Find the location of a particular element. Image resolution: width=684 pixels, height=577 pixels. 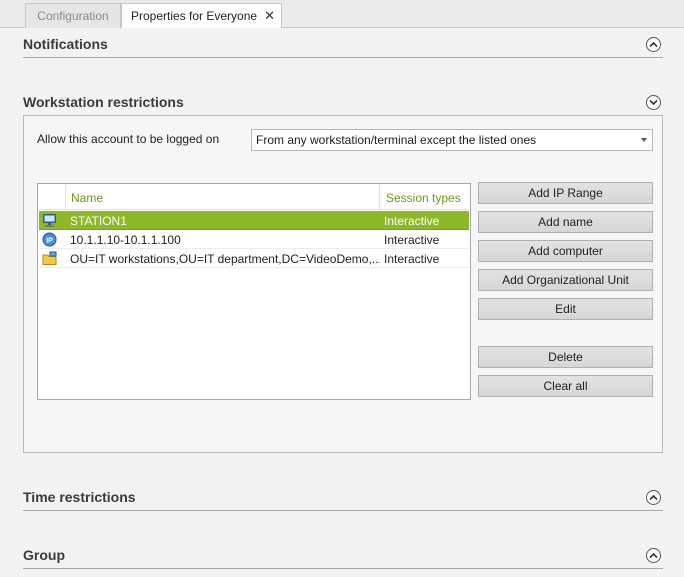

tab-configuration: Configuration is located at coordinates (73, 16).